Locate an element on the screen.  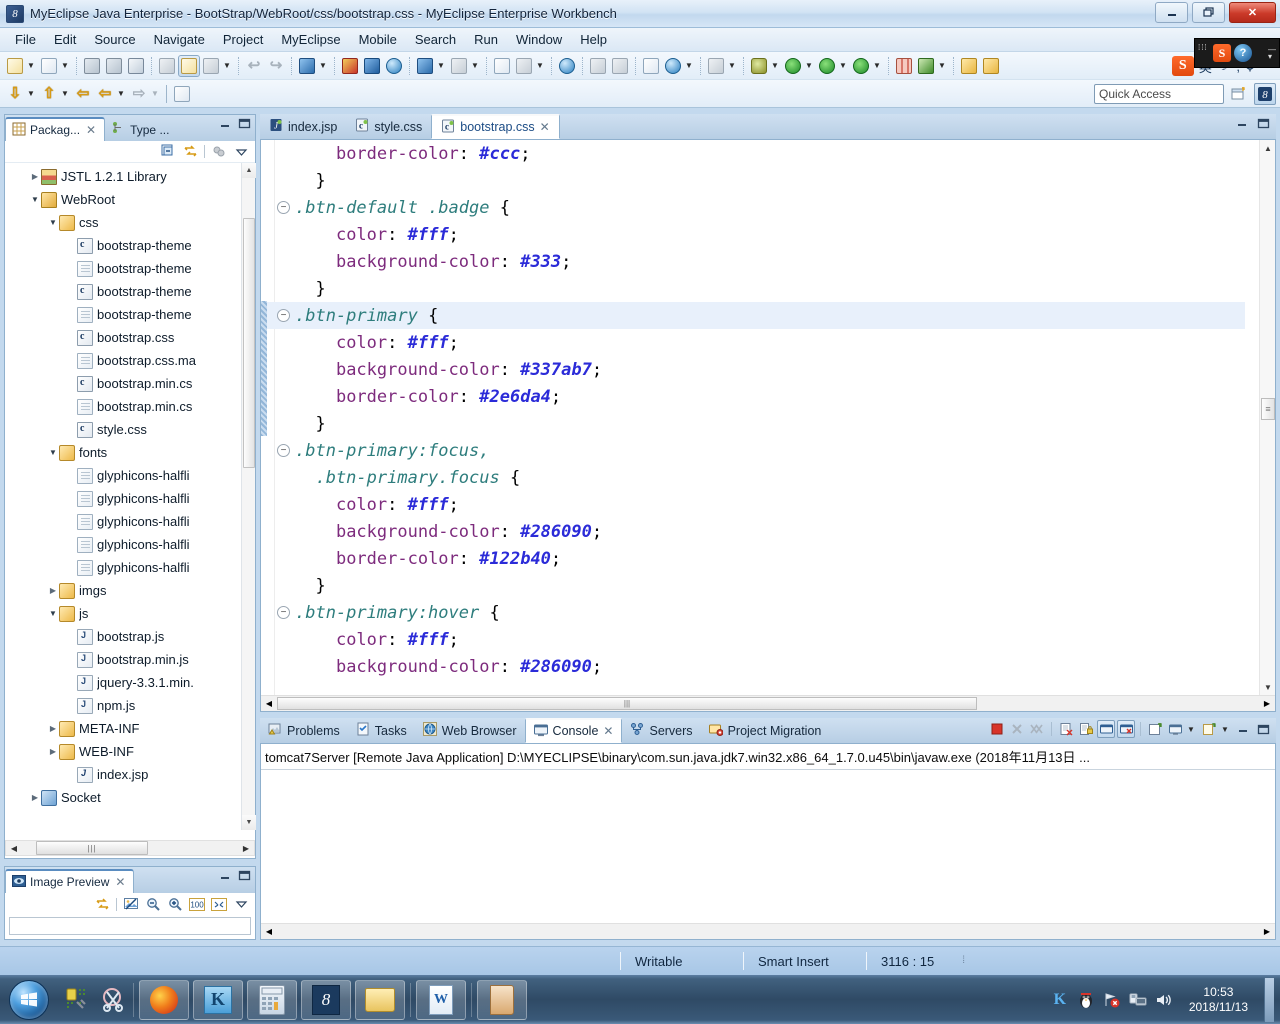
run-server-dropdown-icon: ▼ is located at coordinates (540, 66).